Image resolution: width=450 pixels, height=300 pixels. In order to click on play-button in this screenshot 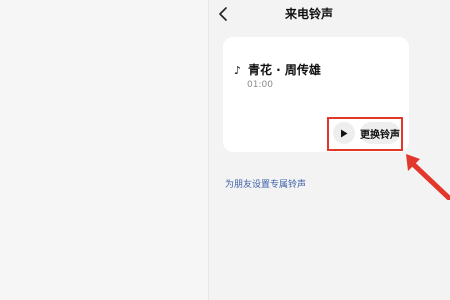, I will do `click(344, 133)`.